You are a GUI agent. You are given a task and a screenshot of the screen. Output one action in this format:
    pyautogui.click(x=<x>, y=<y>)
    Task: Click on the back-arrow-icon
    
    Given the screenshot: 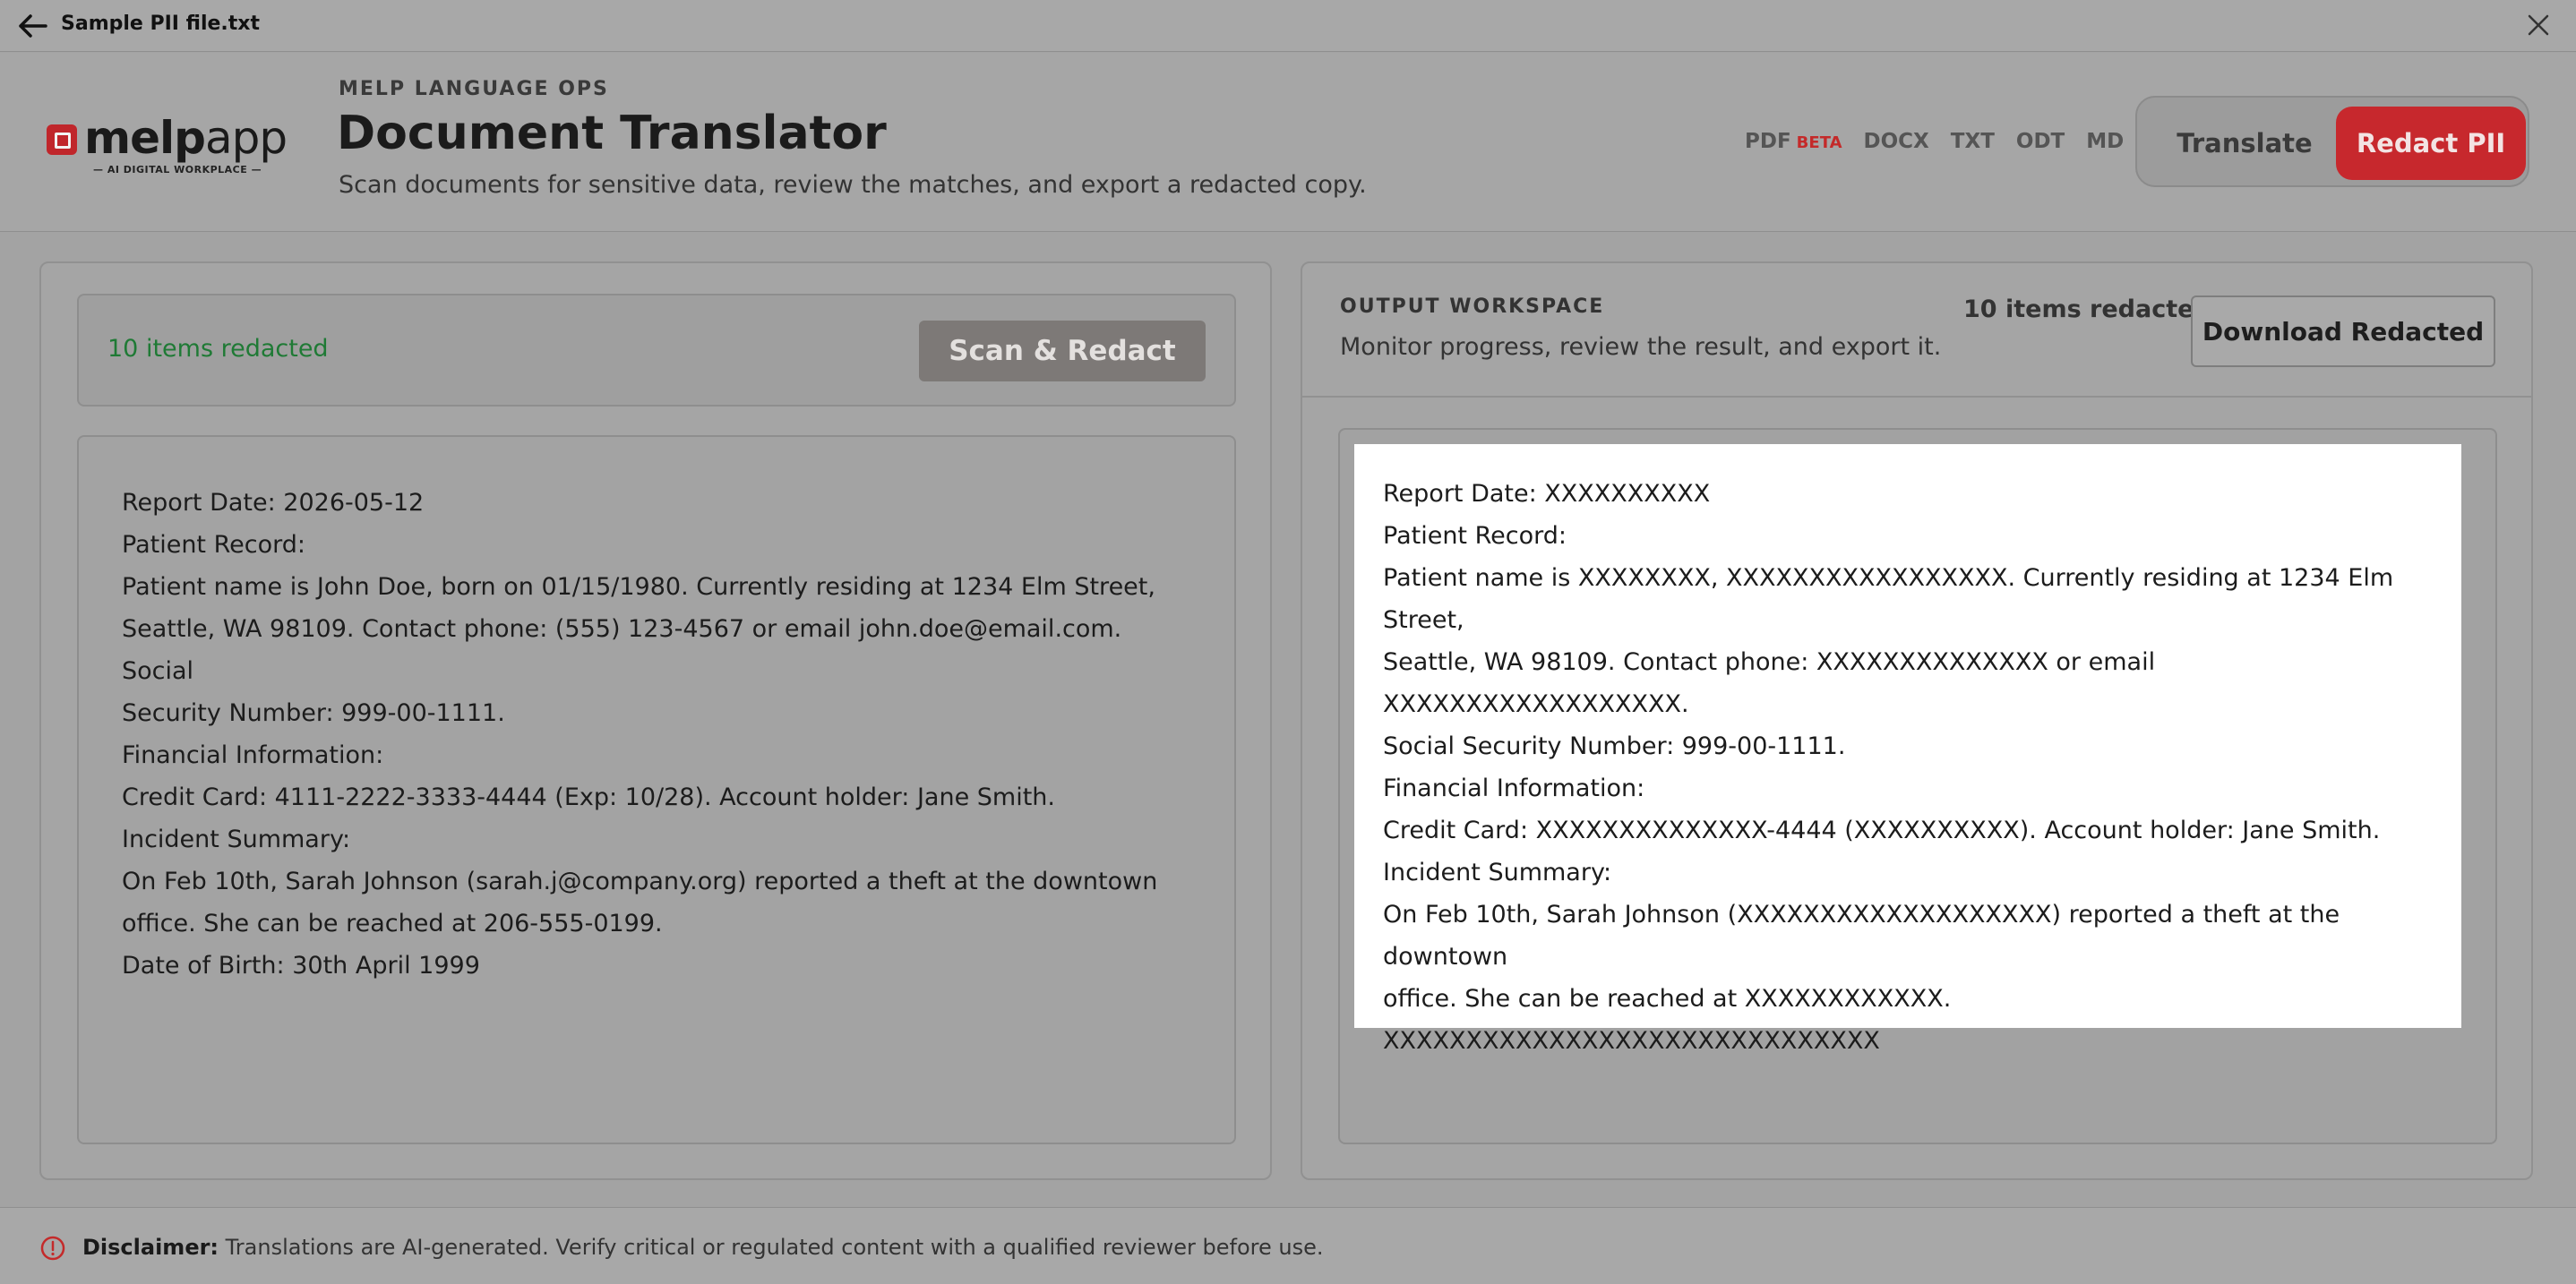 What is the action you would take?
    pyautogui.click(x=32, y=26)
    